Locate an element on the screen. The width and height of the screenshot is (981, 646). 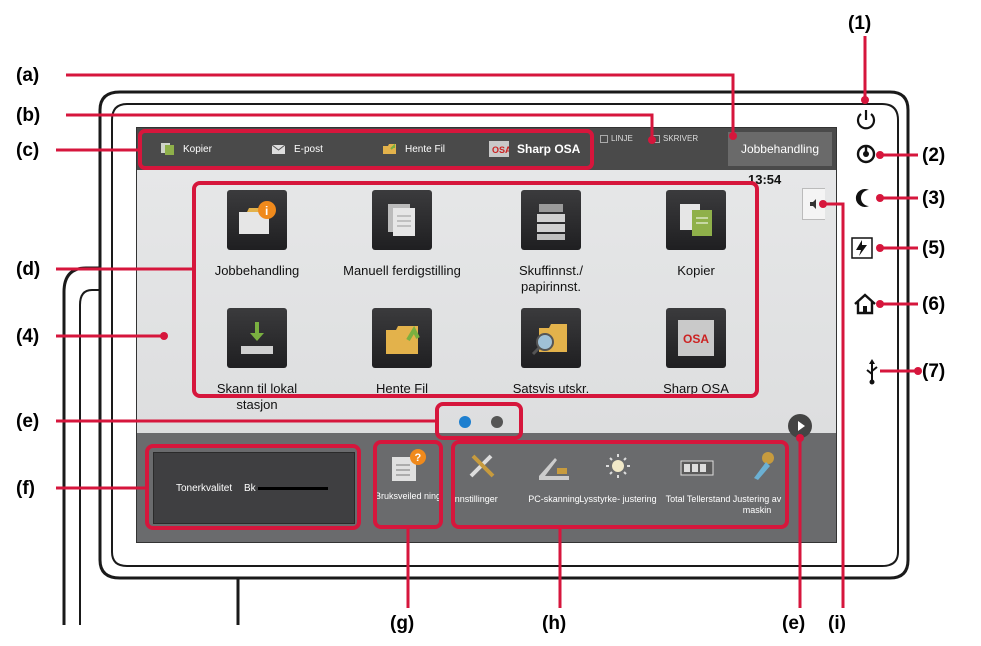
callout-1: (1) is located at coordinates (860, 23).